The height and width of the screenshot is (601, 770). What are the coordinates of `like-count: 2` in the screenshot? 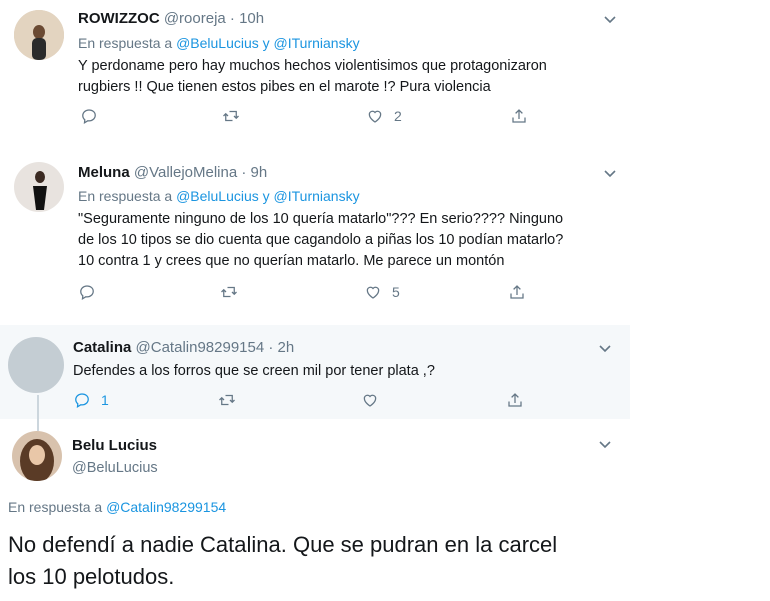 It's located at (398, 116).